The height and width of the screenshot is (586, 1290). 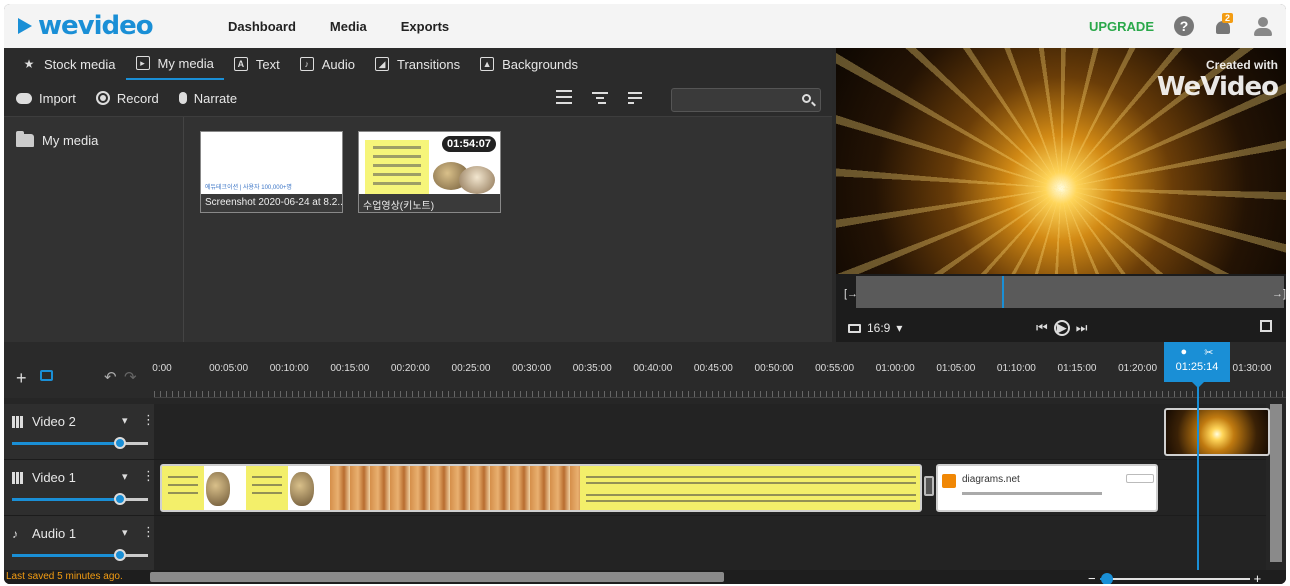 I want to click on wevideo-watermark: Created with WeVideo, so click(x=1218, y=80).